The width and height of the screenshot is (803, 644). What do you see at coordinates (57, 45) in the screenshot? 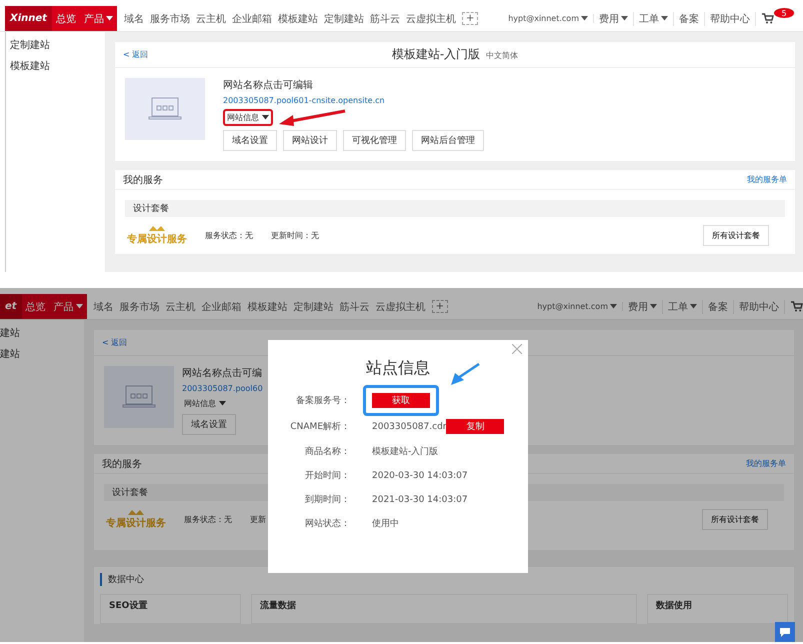
I see `sidebar-item: 定制建站` at bounding box center [57, 45].